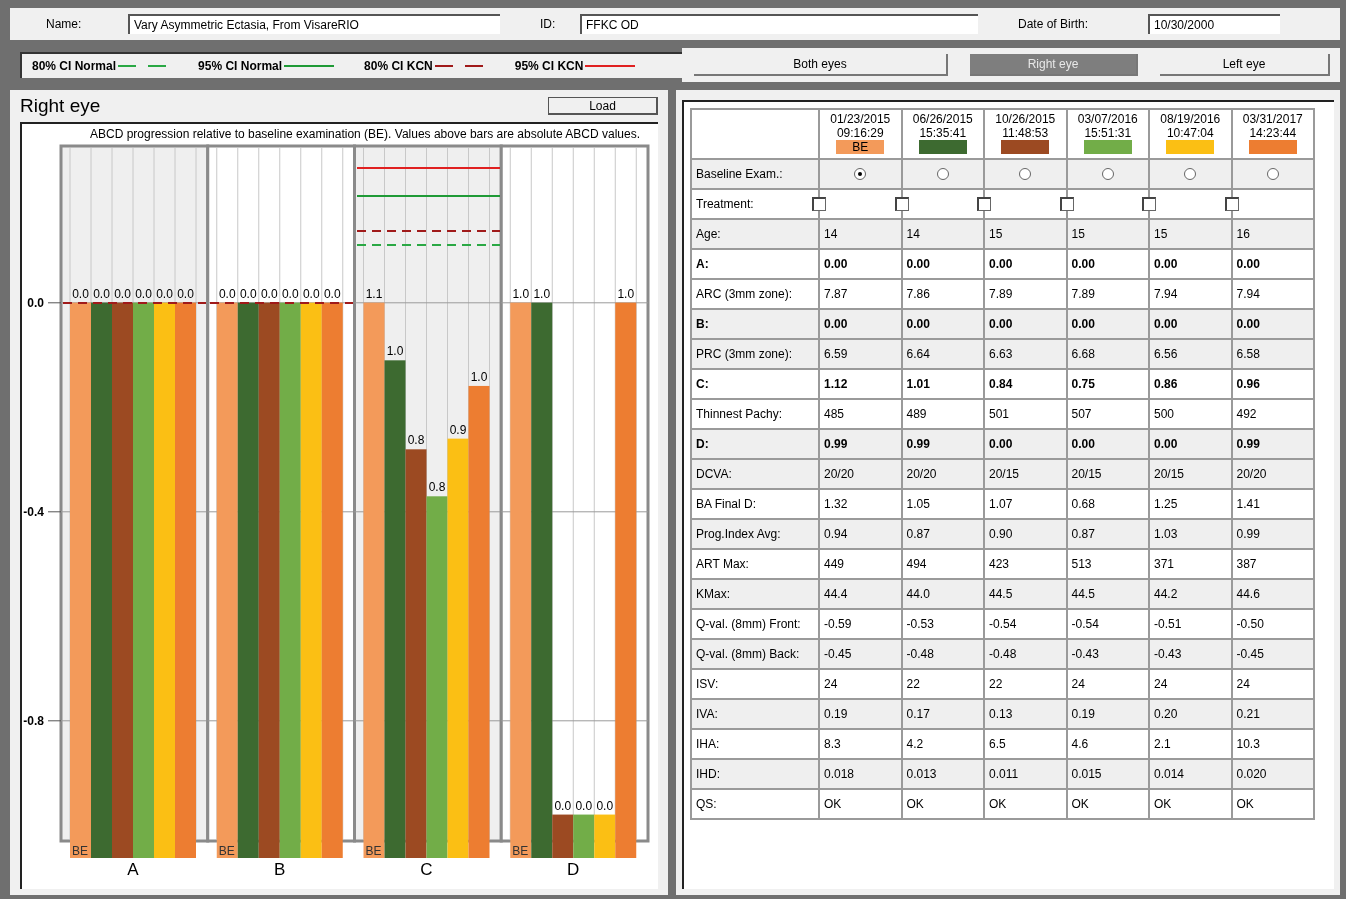 The height and width of the screenshot is (899, 1346). I want to click on legend-label: 80% CI KCN, so click(398, 66).